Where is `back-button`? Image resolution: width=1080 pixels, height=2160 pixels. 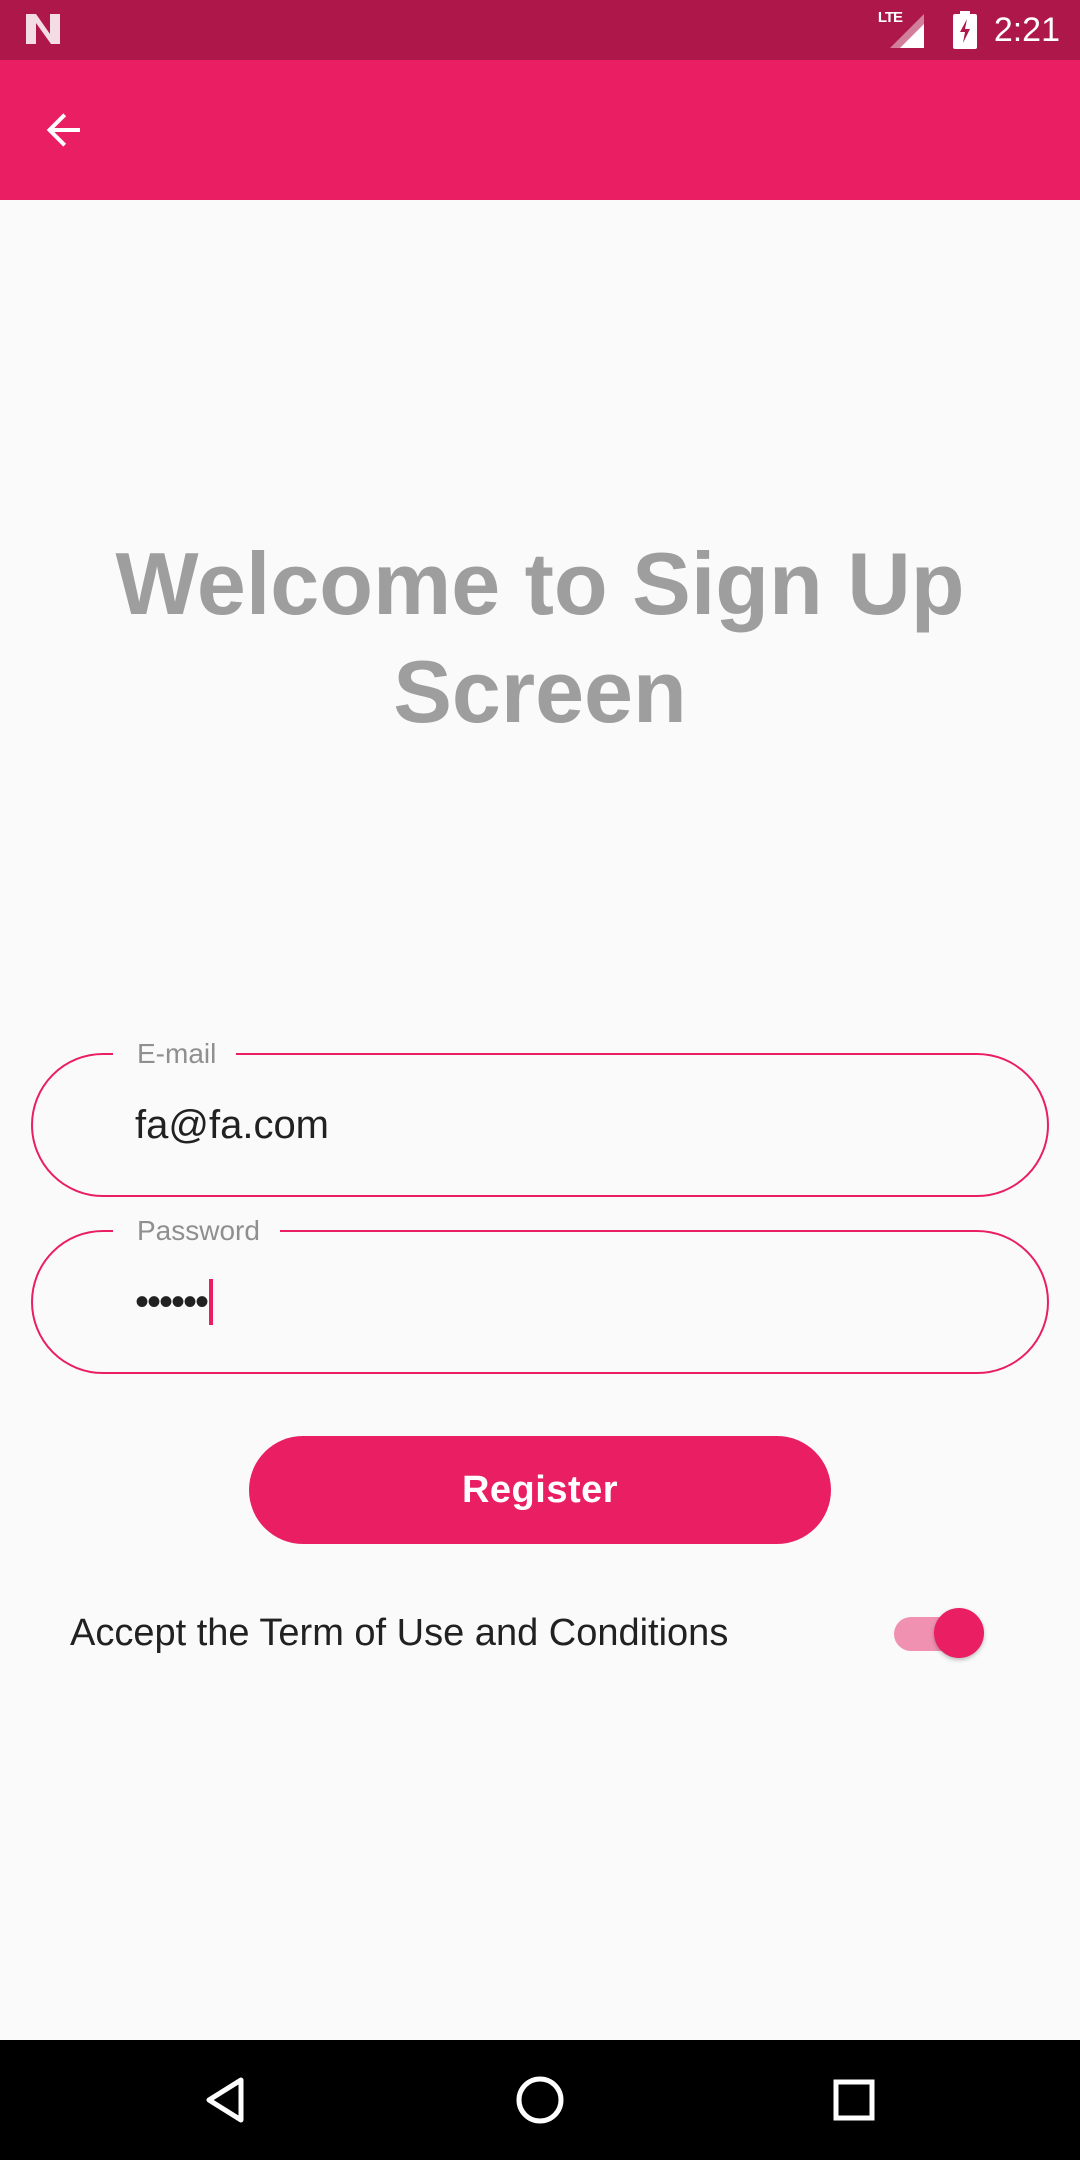
back-button is located at coordinates (64, 130).